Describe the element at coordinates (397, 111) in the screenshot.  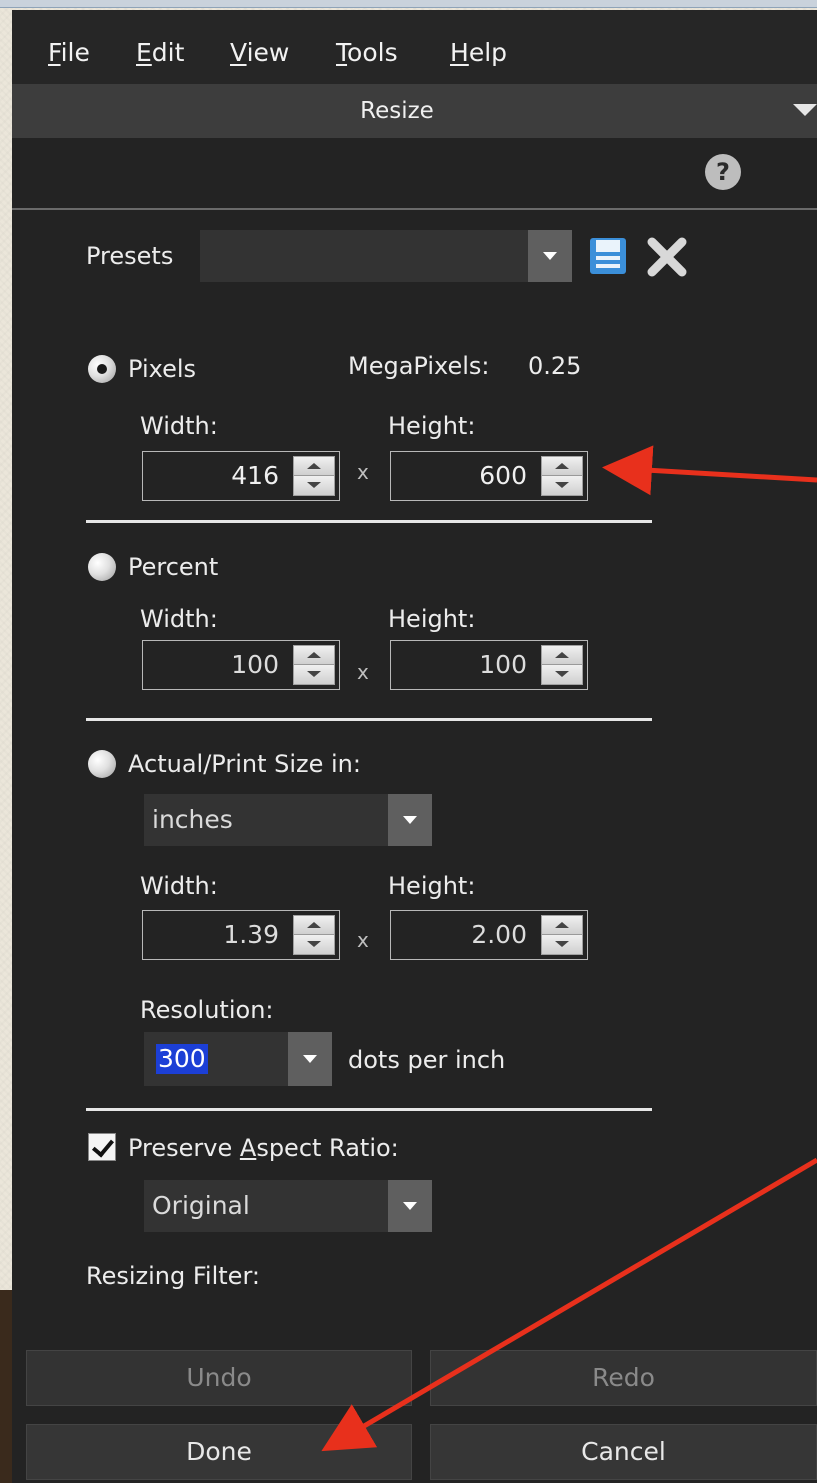
I see `panel-title: Resize` at that location.